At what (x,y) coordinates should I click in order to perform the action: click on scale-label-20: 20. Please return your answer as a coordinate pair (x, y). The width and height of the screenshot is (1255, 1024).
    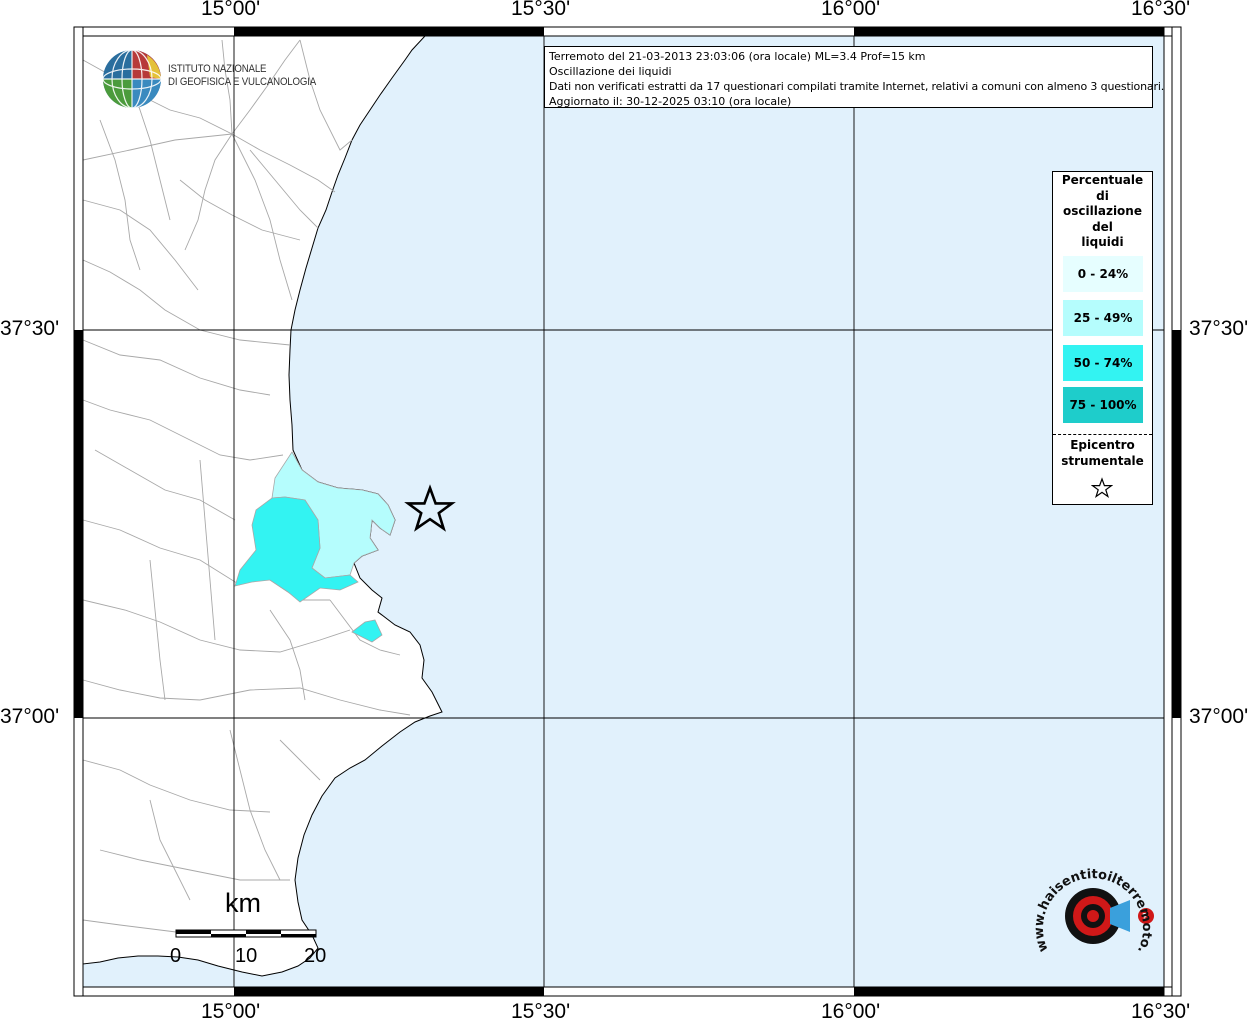
    Looking at the image, I should click on (315, 956).